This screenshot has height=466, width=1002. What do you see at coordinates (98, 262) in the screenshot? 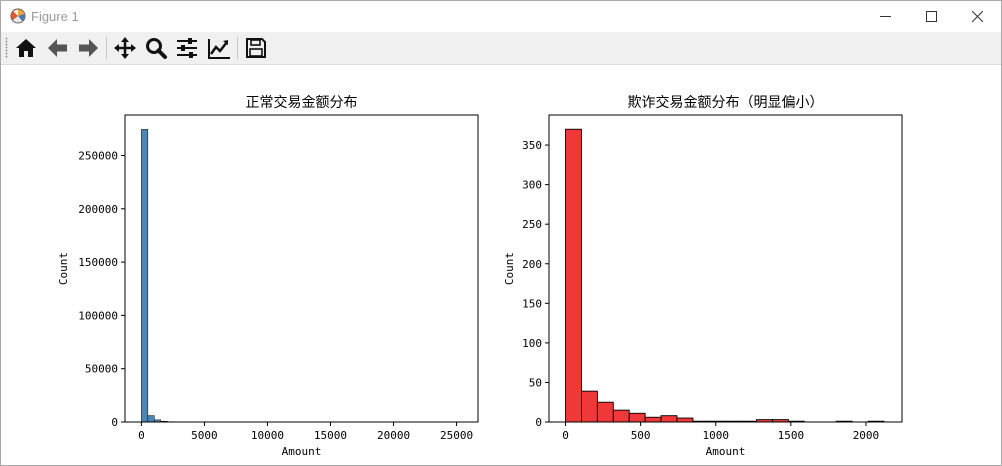
I see `y-tick-label: 150000` at bounding box center [98, 262].